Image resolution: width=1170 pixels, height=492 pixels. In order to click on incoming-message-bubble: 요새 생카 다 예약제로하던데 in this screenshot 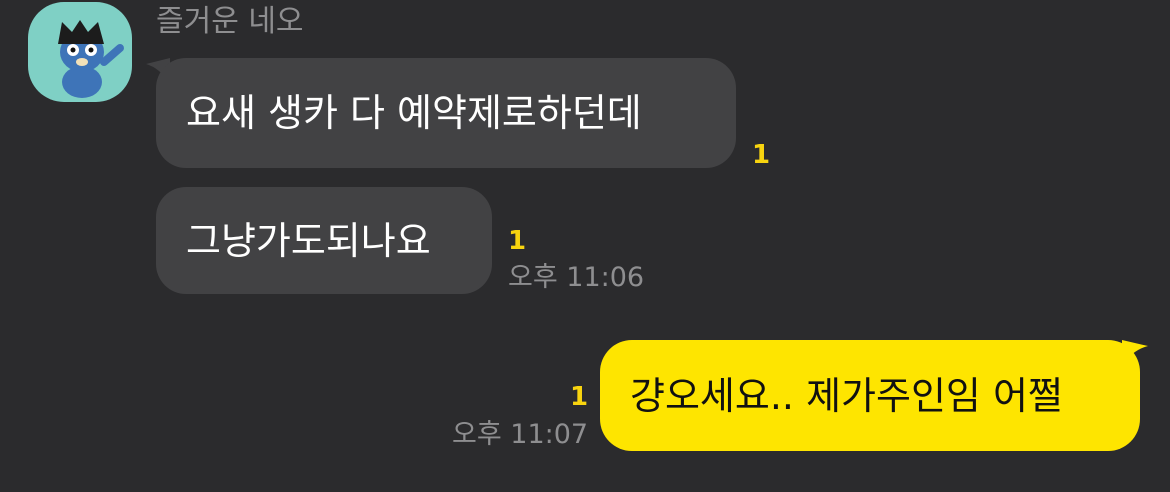, I will do `click(446, 113)`.